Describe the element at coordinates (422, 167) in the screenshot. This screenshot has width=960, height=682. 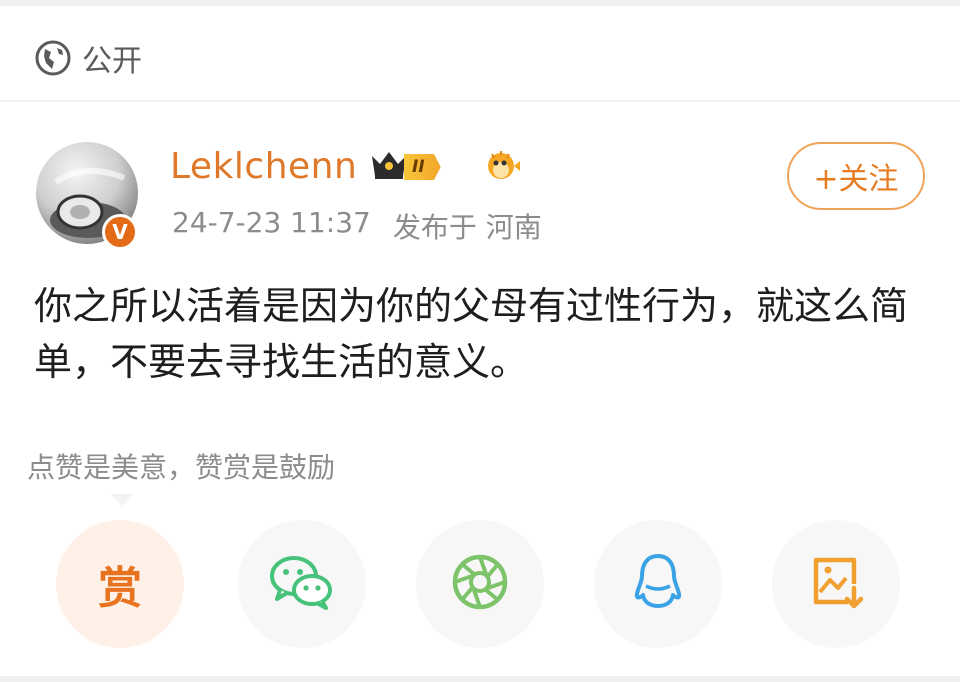
I see `vip-level: II` at that location.